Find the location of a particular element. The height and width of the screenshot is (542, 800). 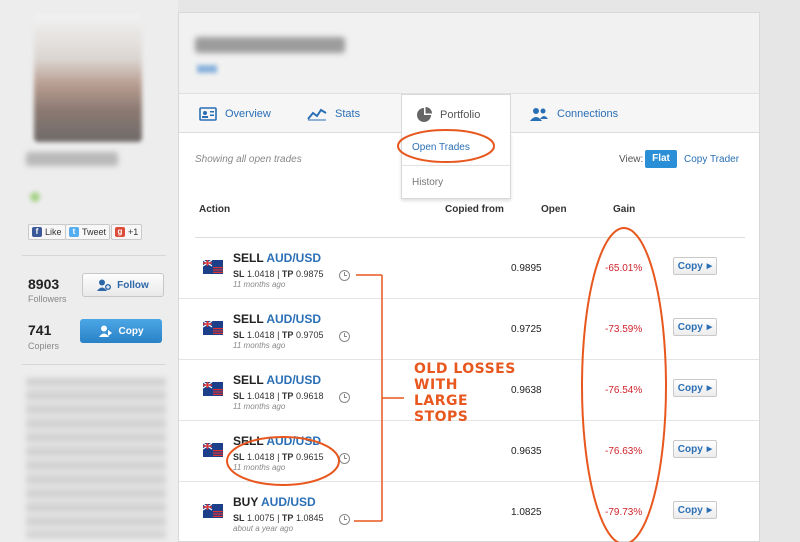

view-flat-button: Flat is located at coordinates (661, 159).